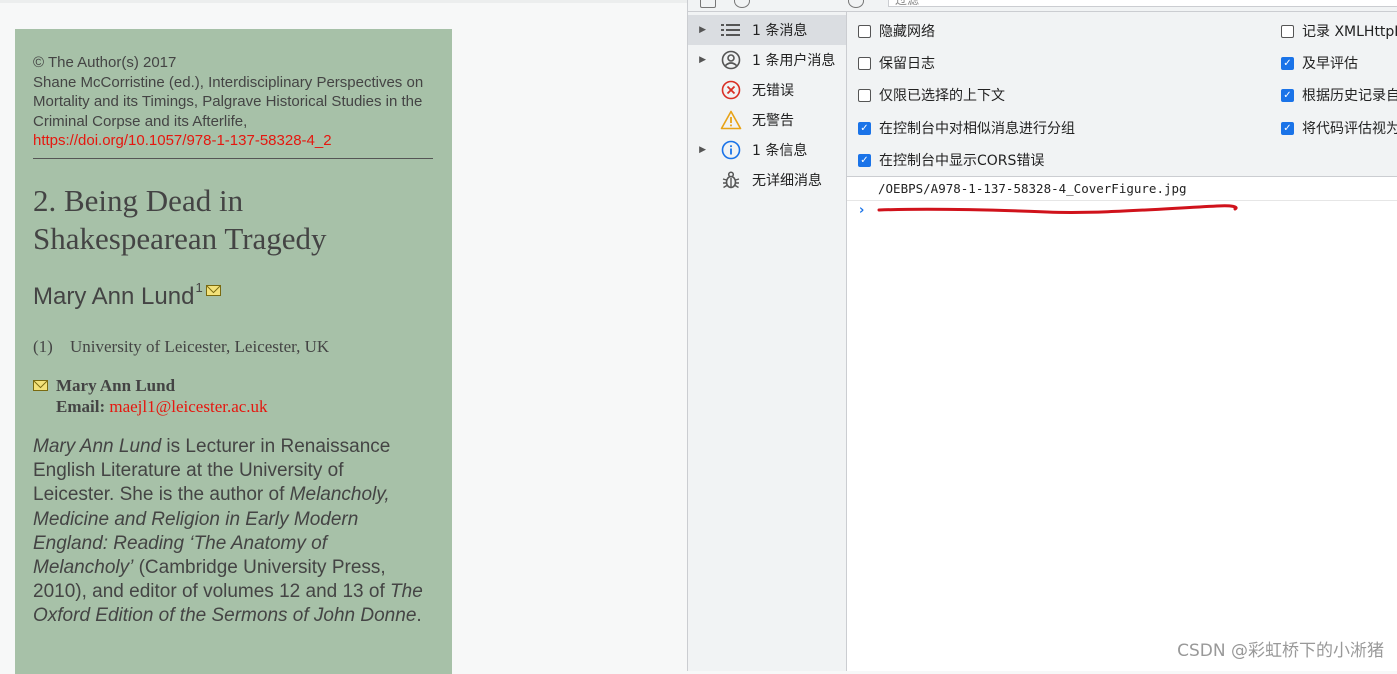 The width and height of the screenshot is (1397, 674). I want to click on setting-autocomplete-history: ✓ 根据历史记录自动完成, so click(1339, 95).